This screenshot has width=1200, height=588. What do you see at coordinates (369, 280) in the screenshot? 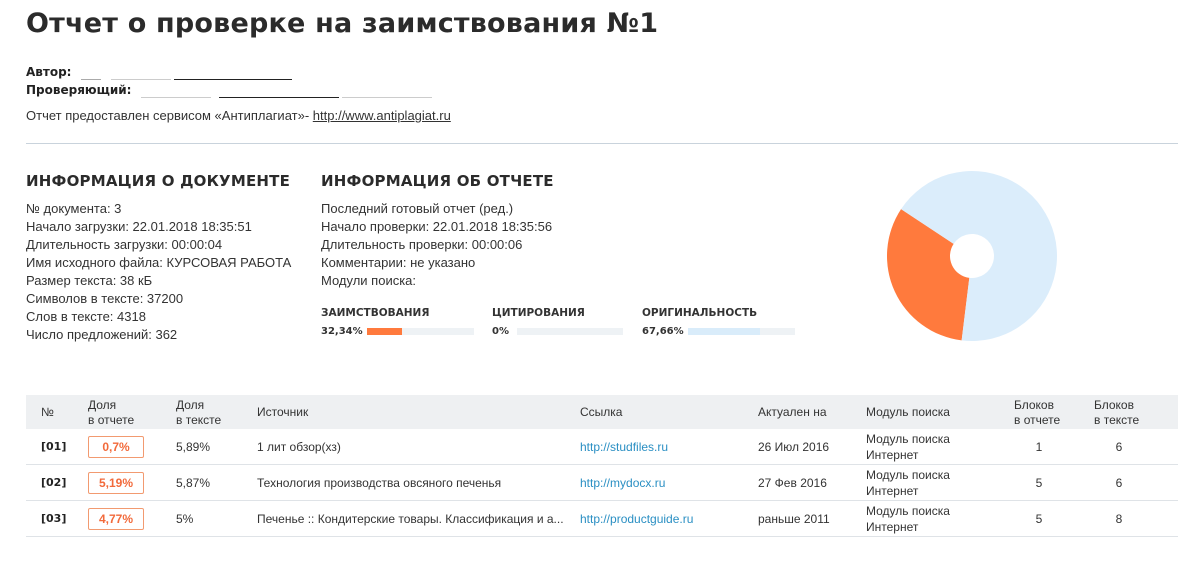
I see `report-info-line: Модули поиска:` at bounding box center [369, 280].